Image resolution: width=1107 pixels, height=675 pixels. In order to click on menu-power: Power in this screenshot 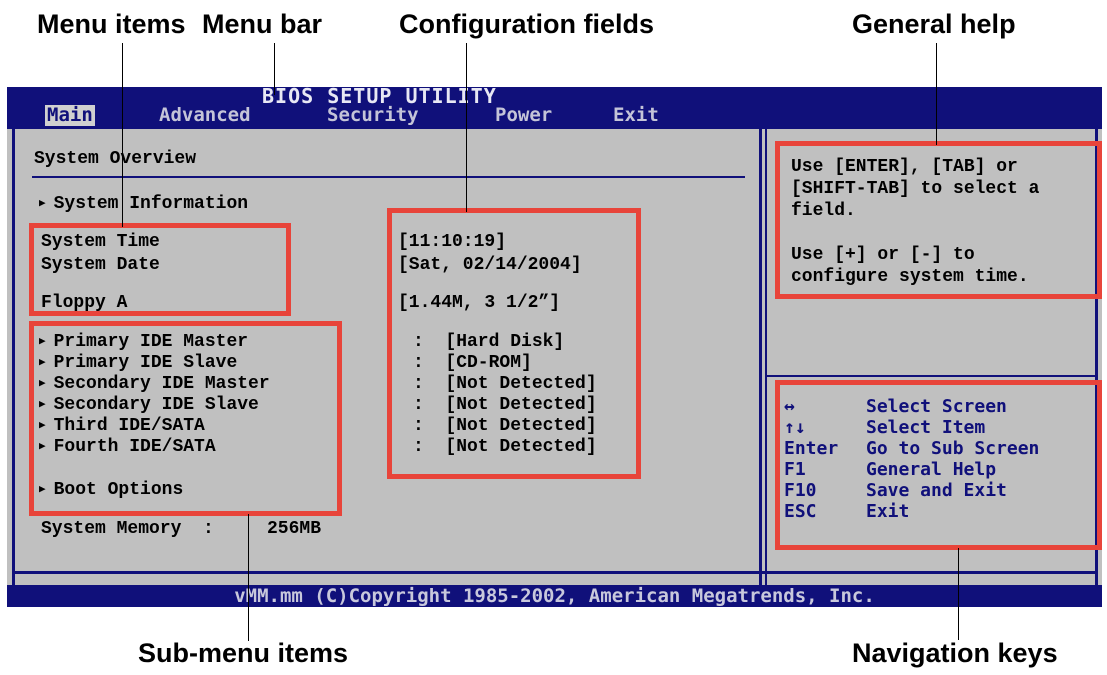, I will do `click(523, 115)`.